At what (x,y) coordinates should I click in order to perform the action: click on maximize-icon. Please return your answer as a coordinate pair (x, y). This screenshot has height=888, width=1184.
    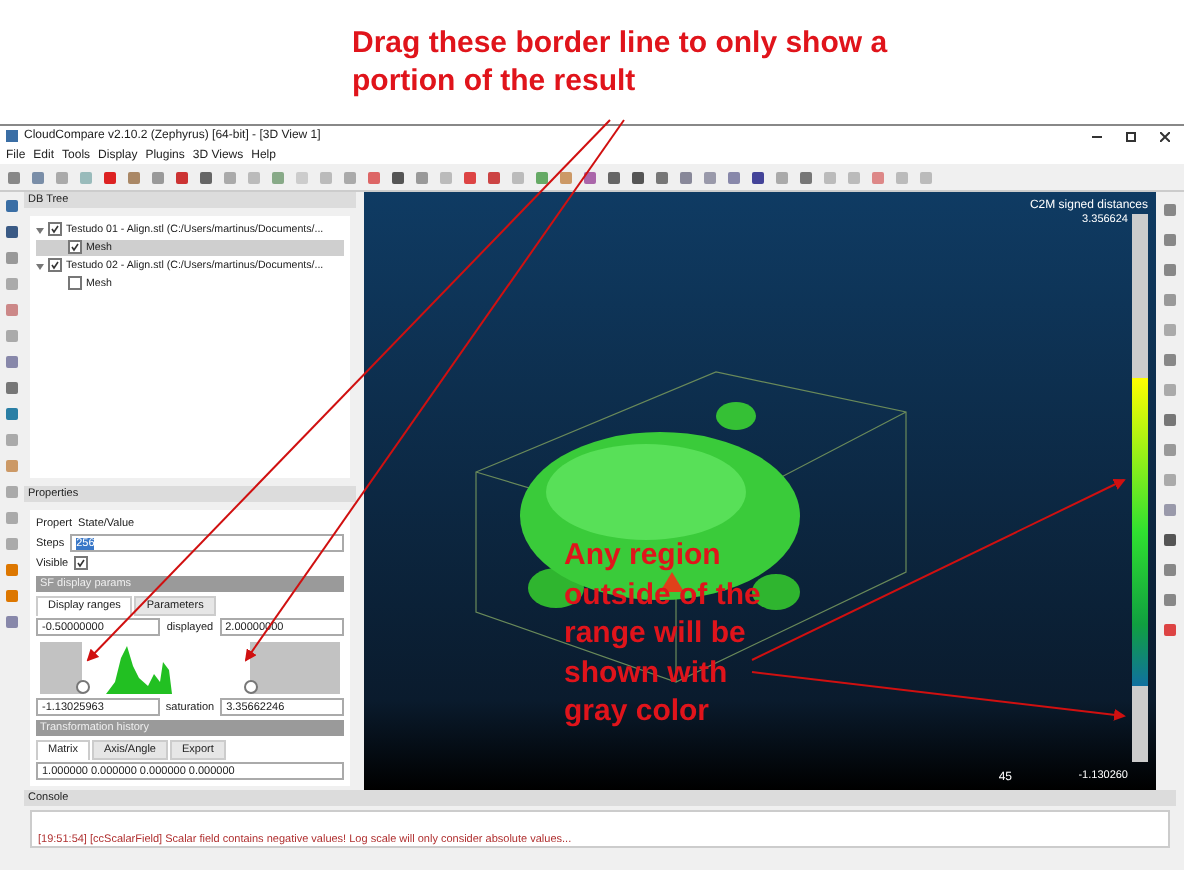
    Looking at the image, I should click on (1130, 136).